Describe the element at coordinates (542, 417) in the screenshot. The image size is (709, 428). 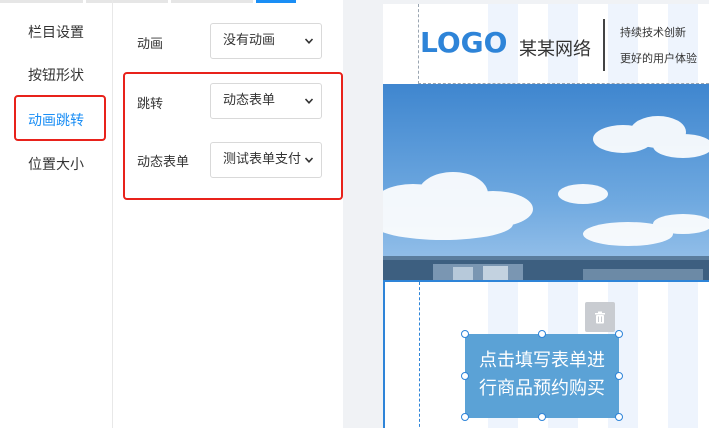
I see `resize-handle-s` at that location.